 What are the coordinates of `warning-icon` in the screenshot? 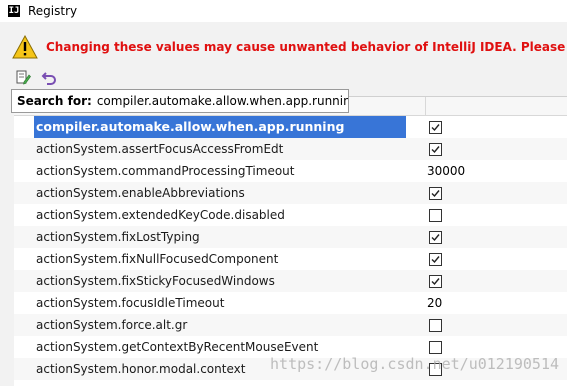 It's located at (25, 47).